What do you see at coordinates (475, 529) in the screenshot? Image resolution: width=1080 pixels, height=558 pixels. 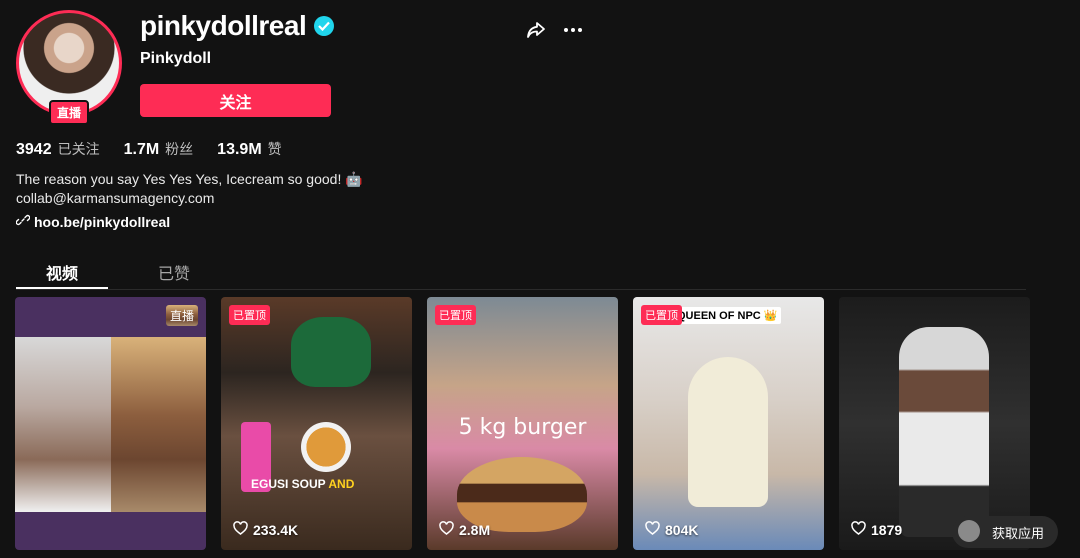 I see `likes-count: 2.8M` at bounding box center [475, 529].